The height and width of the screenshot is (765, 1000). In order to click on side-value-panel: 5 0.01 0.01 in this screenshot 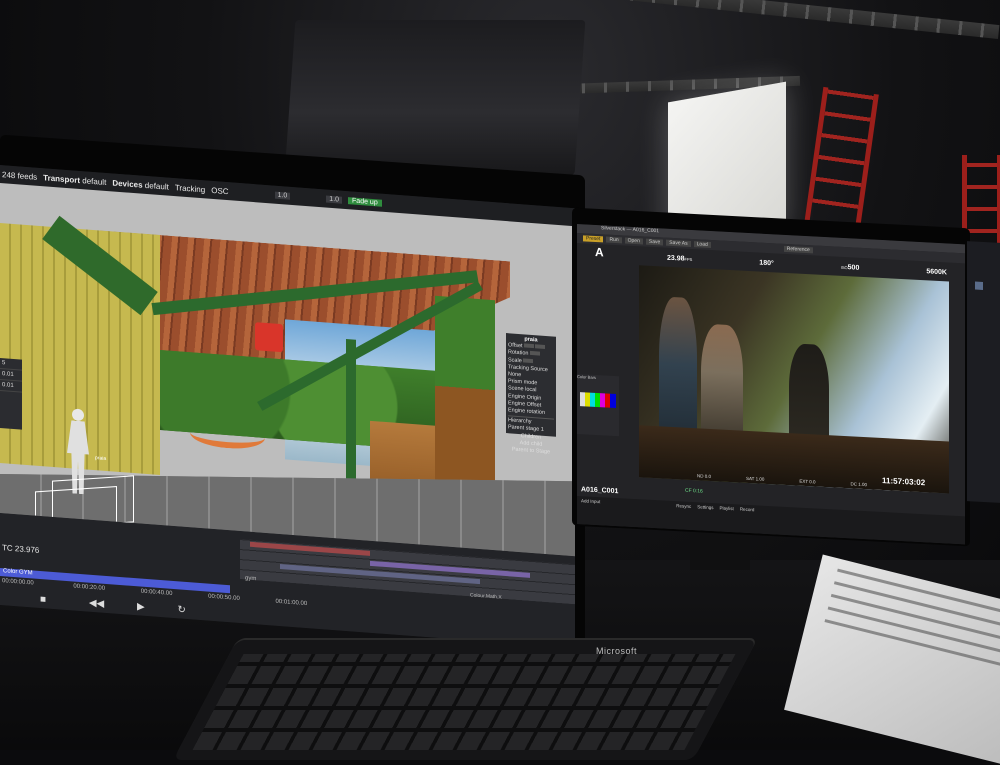, I will do `click(11, 394)`.